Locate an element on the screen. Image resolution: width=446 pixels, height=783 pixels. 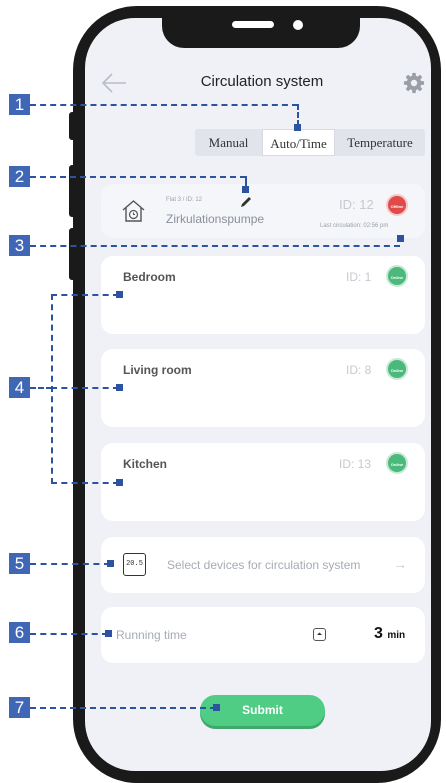
pump-meta: Flat 3 / ID: 12 is located at coordinates (184, 200).